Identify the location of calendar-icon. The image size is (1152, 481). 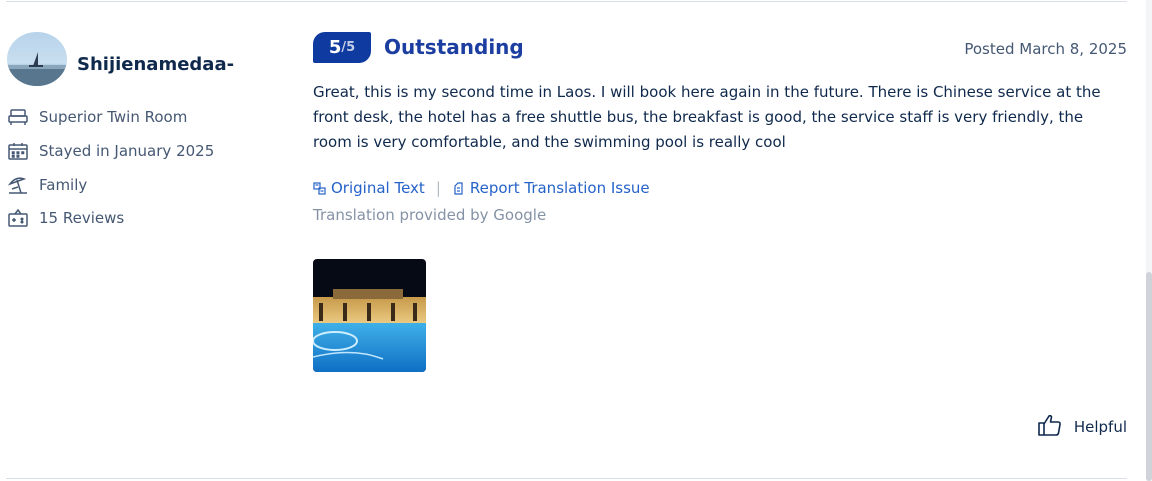
(18, 151).